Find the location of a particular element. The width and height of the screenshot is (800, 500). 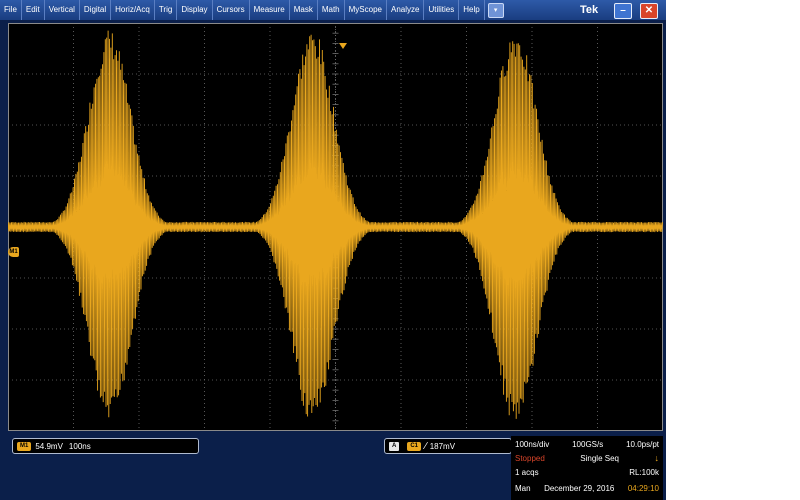

m1-ground-marker: M1 is located at coordinates (13, 252).